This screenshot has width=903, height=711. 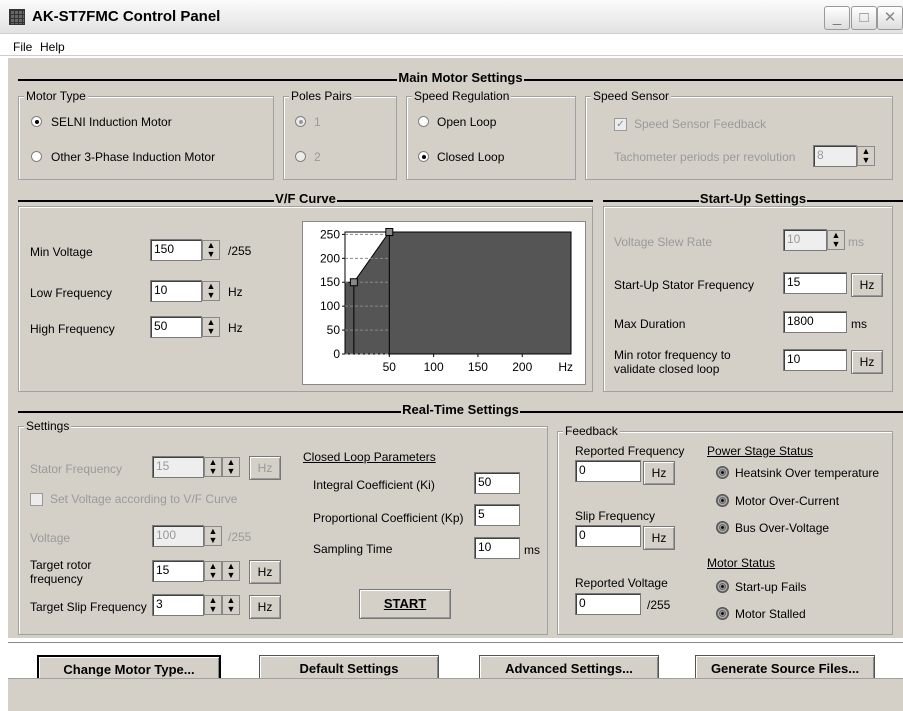 What do you see at coordinates (17, 17) in the screenshot?
I see `app-icon` at bounding box center [17, 17].